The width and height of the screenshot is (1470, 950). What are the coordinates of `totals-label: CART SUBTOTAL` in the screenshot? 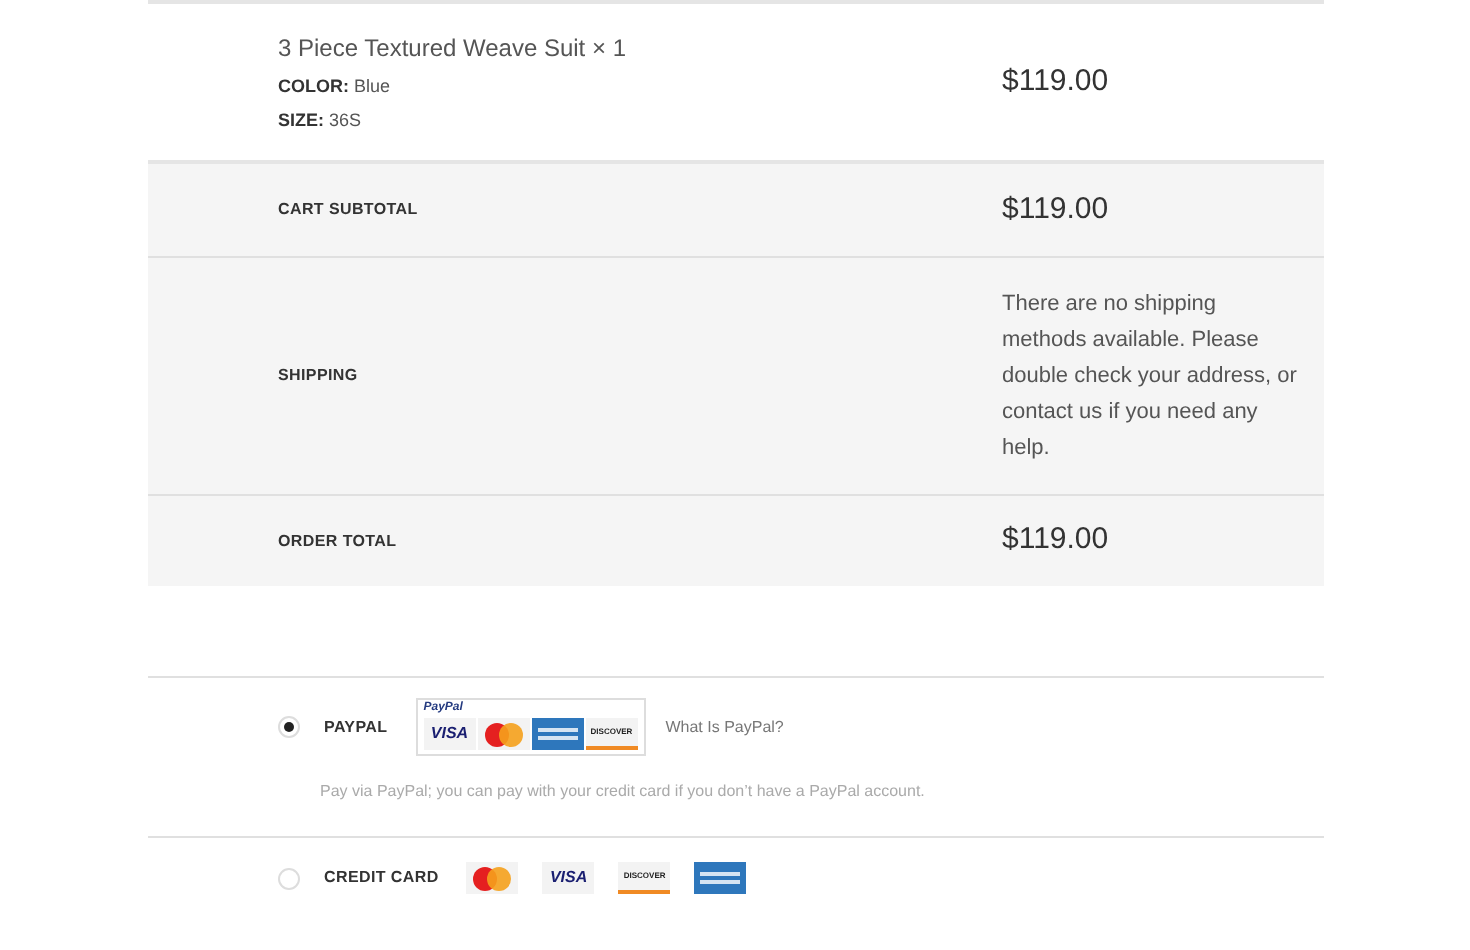 It's located at (348, 210).